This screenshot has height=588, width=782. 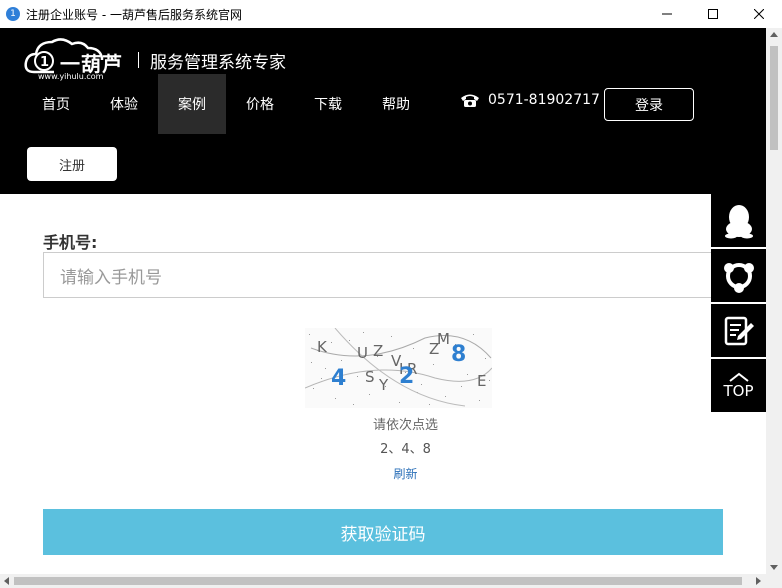 I want to click on contact-phone: 0571-81902717, so click(x=530, y=100).